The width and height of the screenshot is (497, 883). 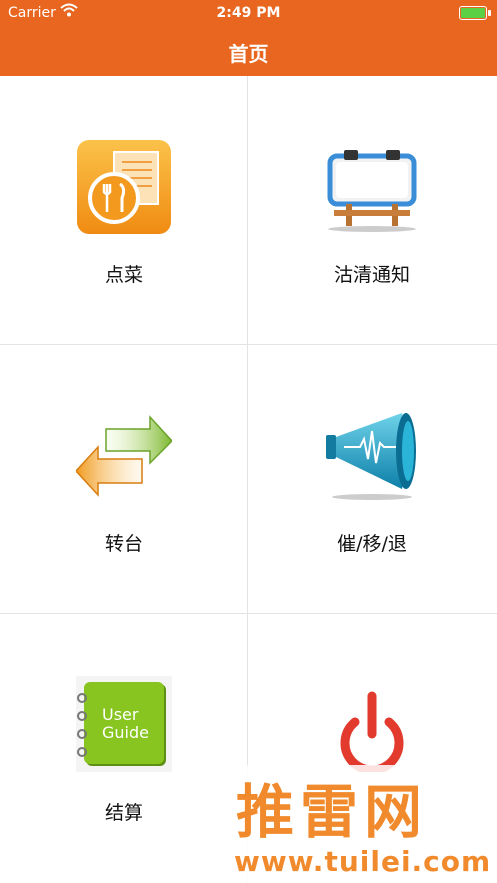 I want to click on watermark-url: www.tuilei.com, so click(x=363, y=861).